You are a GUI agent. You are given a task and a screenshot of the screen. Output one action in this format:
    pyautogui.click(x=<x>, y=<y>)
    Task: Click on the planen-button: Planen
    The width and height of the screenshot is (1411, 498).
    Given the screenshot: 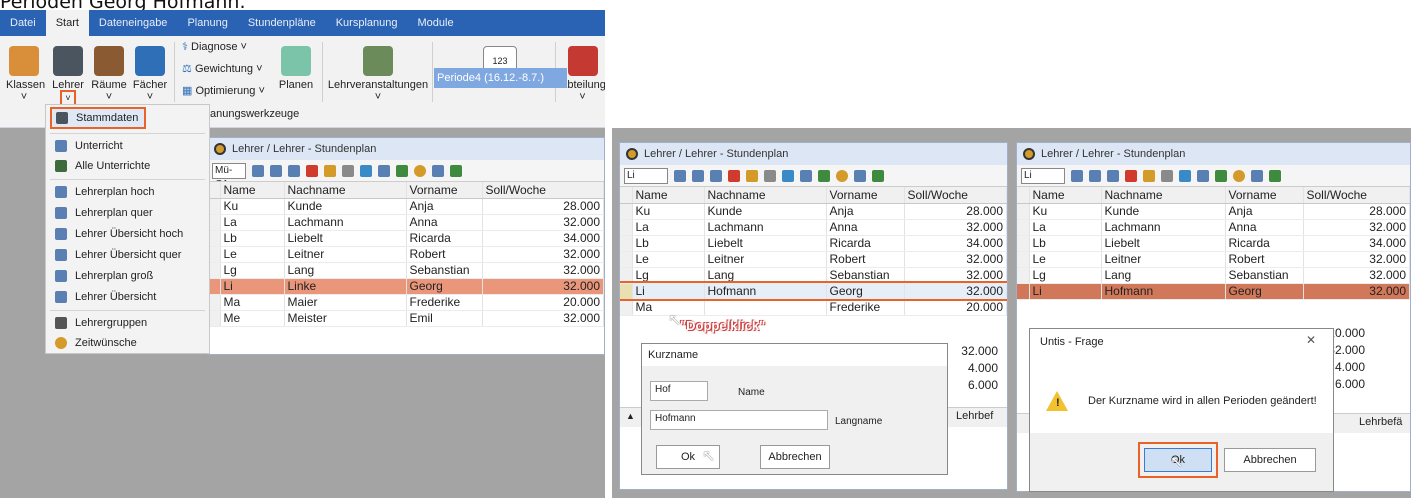 What is the action you would take?
    pyautogui.click(x=296, y=68)
    